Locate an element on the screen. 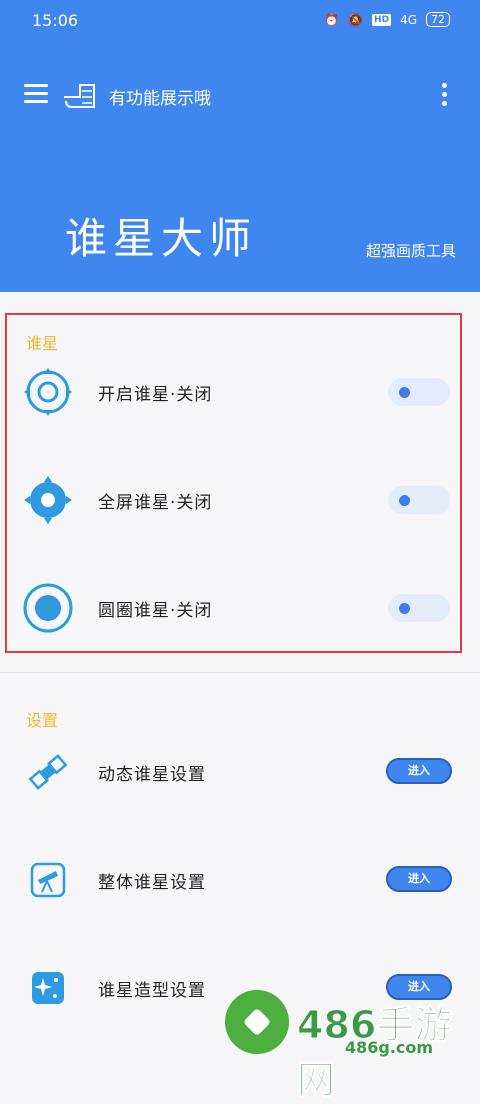 The width and height of the screenshot is (480, 1104). status-bar: 15:06 ⏰ 🔕 HD 4G 72 is located at coordinates (240, 20).